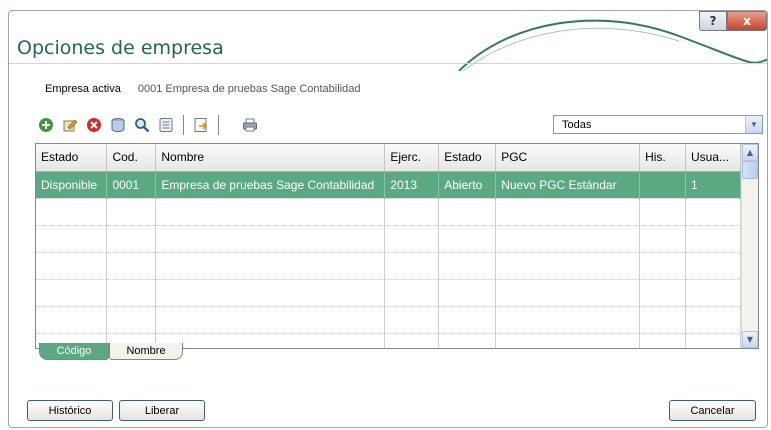  Describe the element at coordinates (72, 158) in the screenshot. I see `column-header-estado: Estado` at that location.